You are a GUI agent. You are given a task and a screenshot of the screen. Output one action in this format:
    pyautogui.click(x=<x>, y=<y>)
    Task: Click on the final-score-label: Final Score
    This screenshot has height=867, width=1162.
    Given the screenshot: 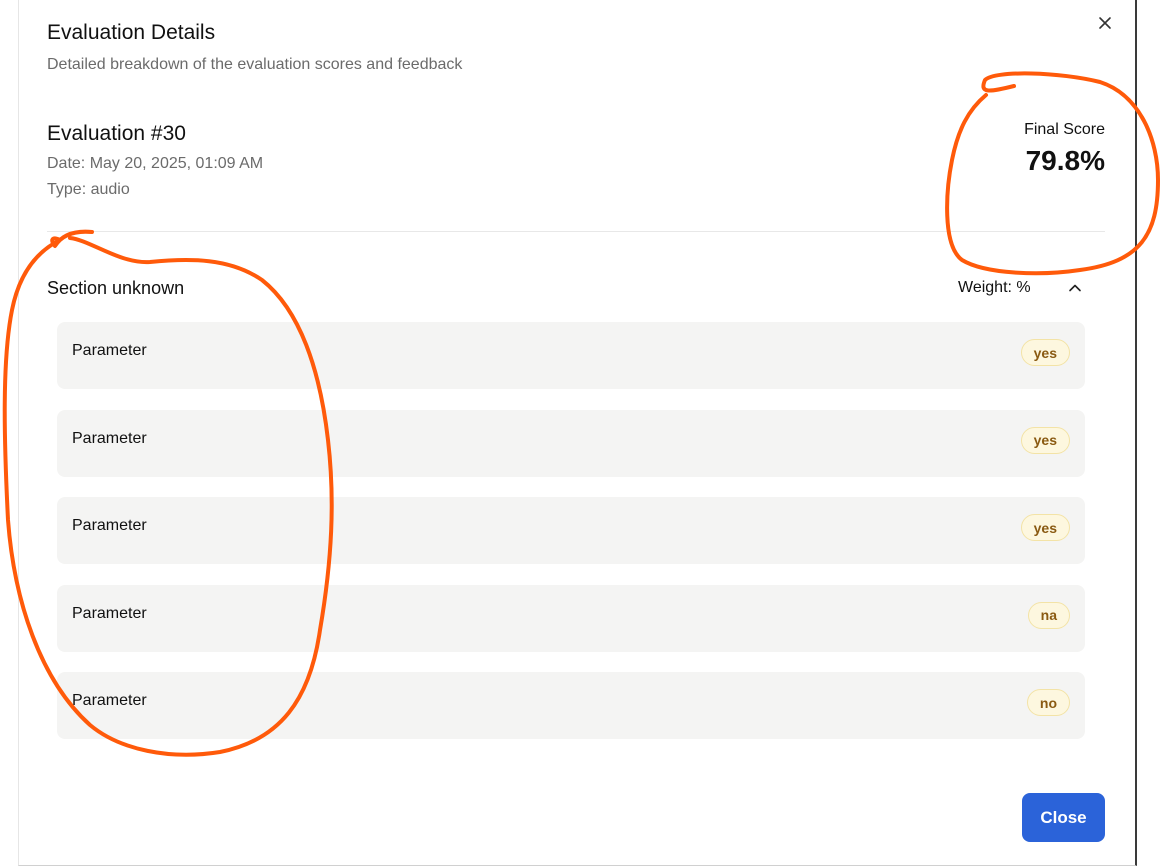 What is the action you would take?
    pyautogui.click(x=1064, y=129)
    